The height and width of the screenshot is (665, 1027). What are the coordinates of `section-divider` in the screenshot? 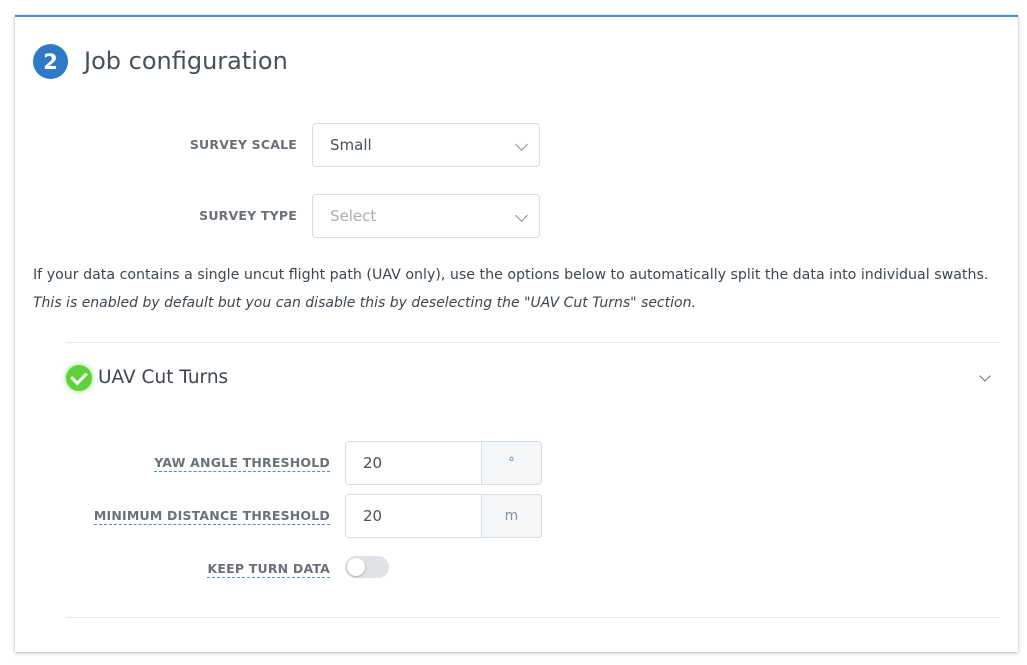 It's located at (533, 342).